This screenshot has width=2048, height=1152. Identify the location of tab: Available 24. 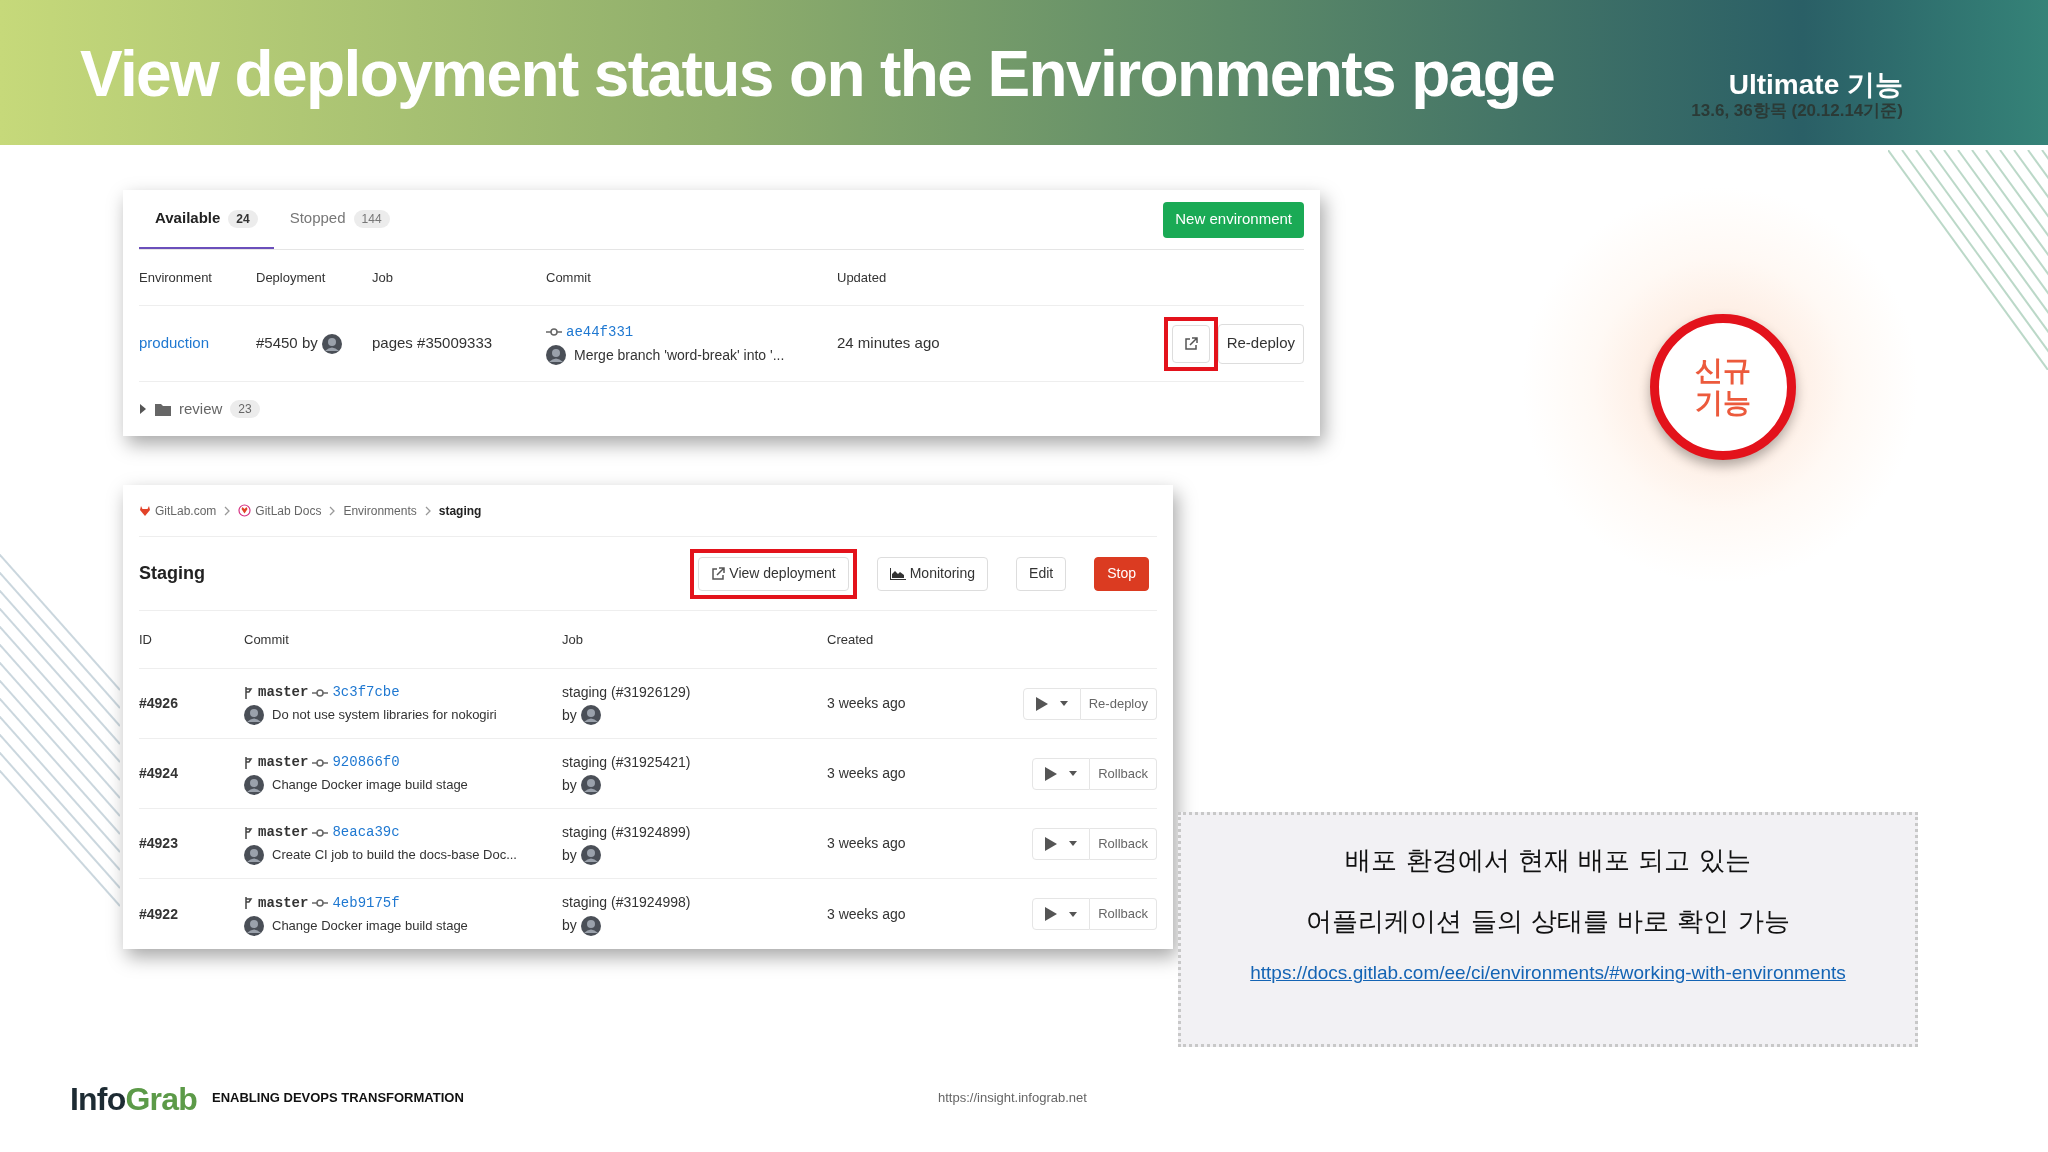
(206, 219).